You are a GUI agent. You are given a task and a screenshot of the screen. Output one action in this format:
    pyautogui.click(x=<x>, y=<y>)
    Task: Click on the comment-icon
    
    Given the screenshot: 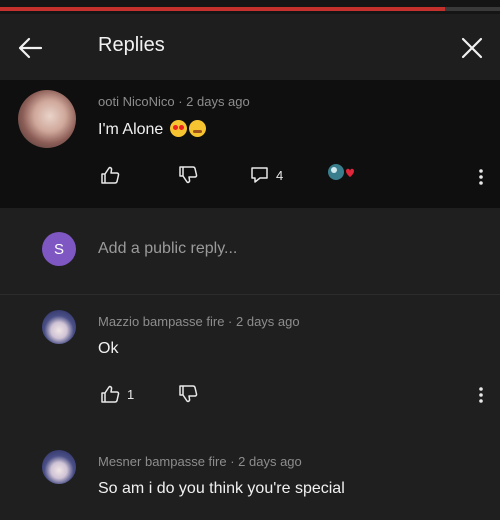 What is the action you would take?
    pyautogui.click(x=259, y=175)
    